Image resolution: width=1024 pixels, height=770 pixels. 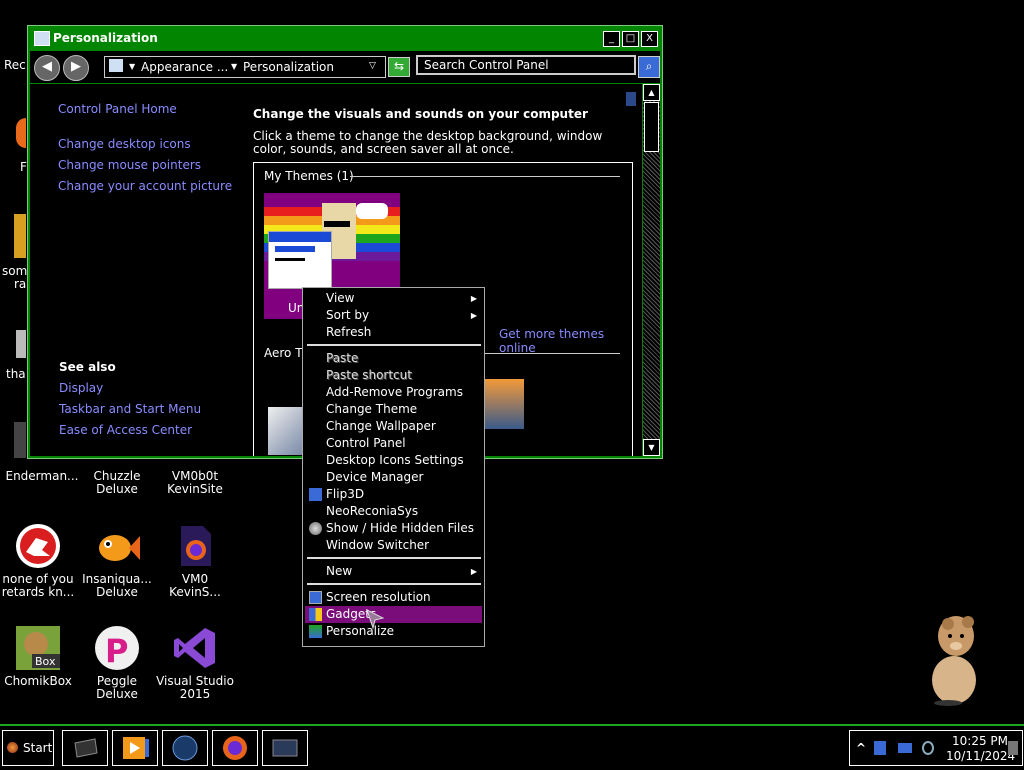 What do you see at coordinates (980, 741) in the screenshot?
I see `clock-time: 10:25 PM` at bounding box center [980, 741].